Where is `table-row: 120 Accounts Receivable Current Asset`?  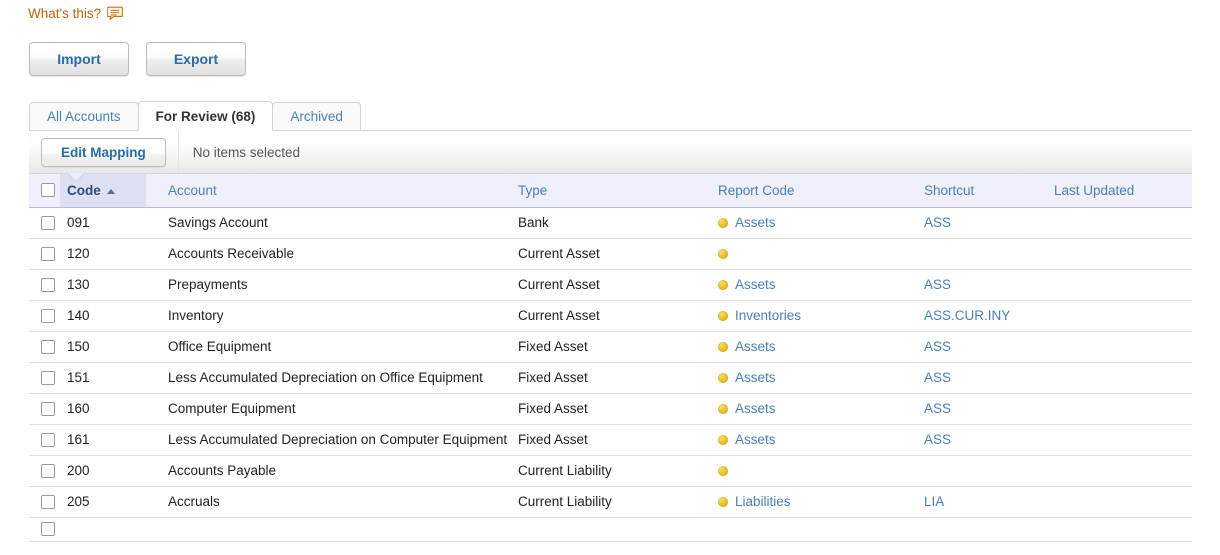
table-row: 120 Accounts Receivable Current Asset is located at coordinates (610, 254).